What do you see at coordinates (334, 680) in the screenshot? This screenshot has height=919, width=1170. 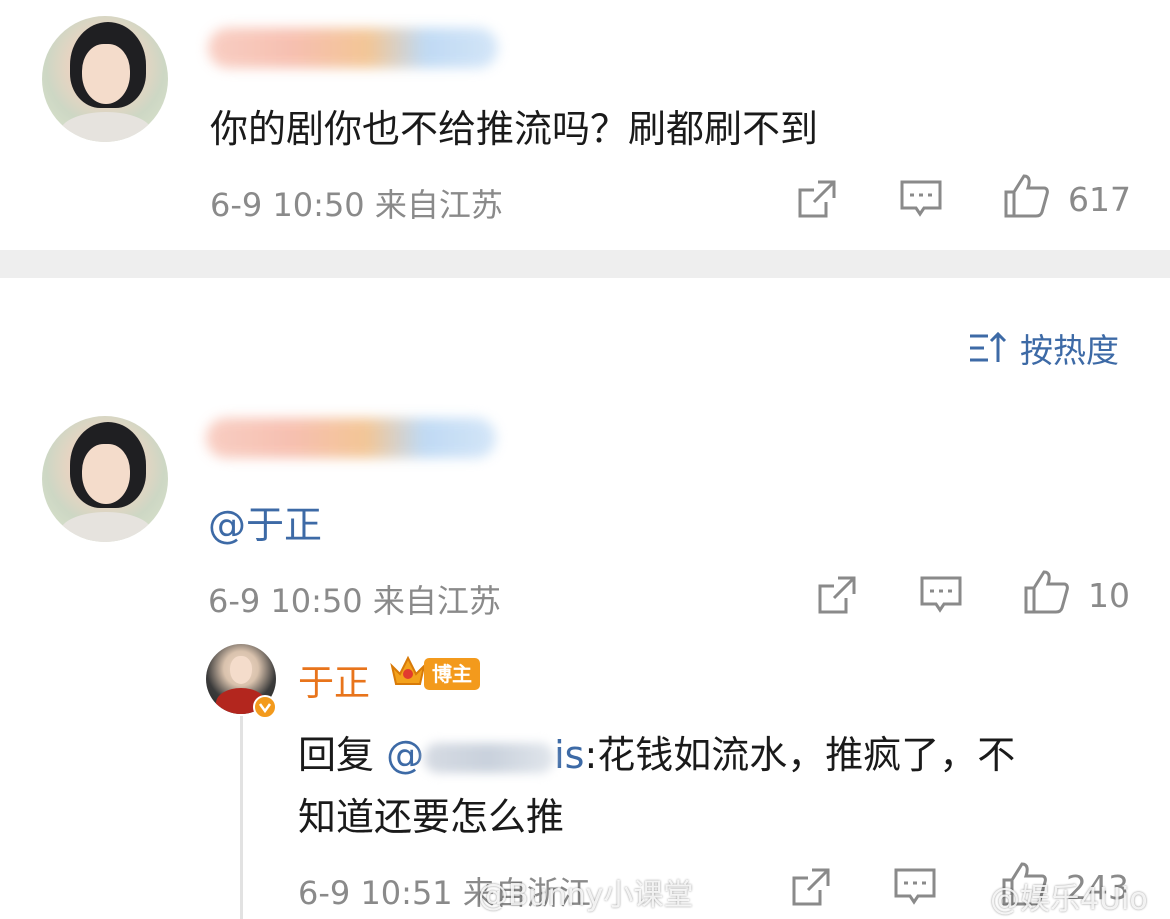 I see `author-name: 于正` at bounding box center [334, 680].